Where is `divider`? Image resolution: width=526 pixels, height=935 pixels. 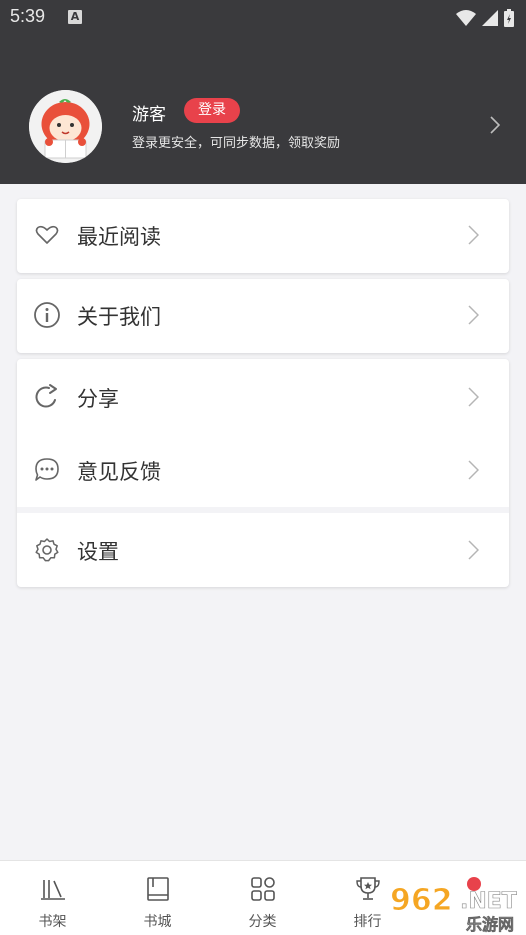
divider is located at coordinates (263, 510).